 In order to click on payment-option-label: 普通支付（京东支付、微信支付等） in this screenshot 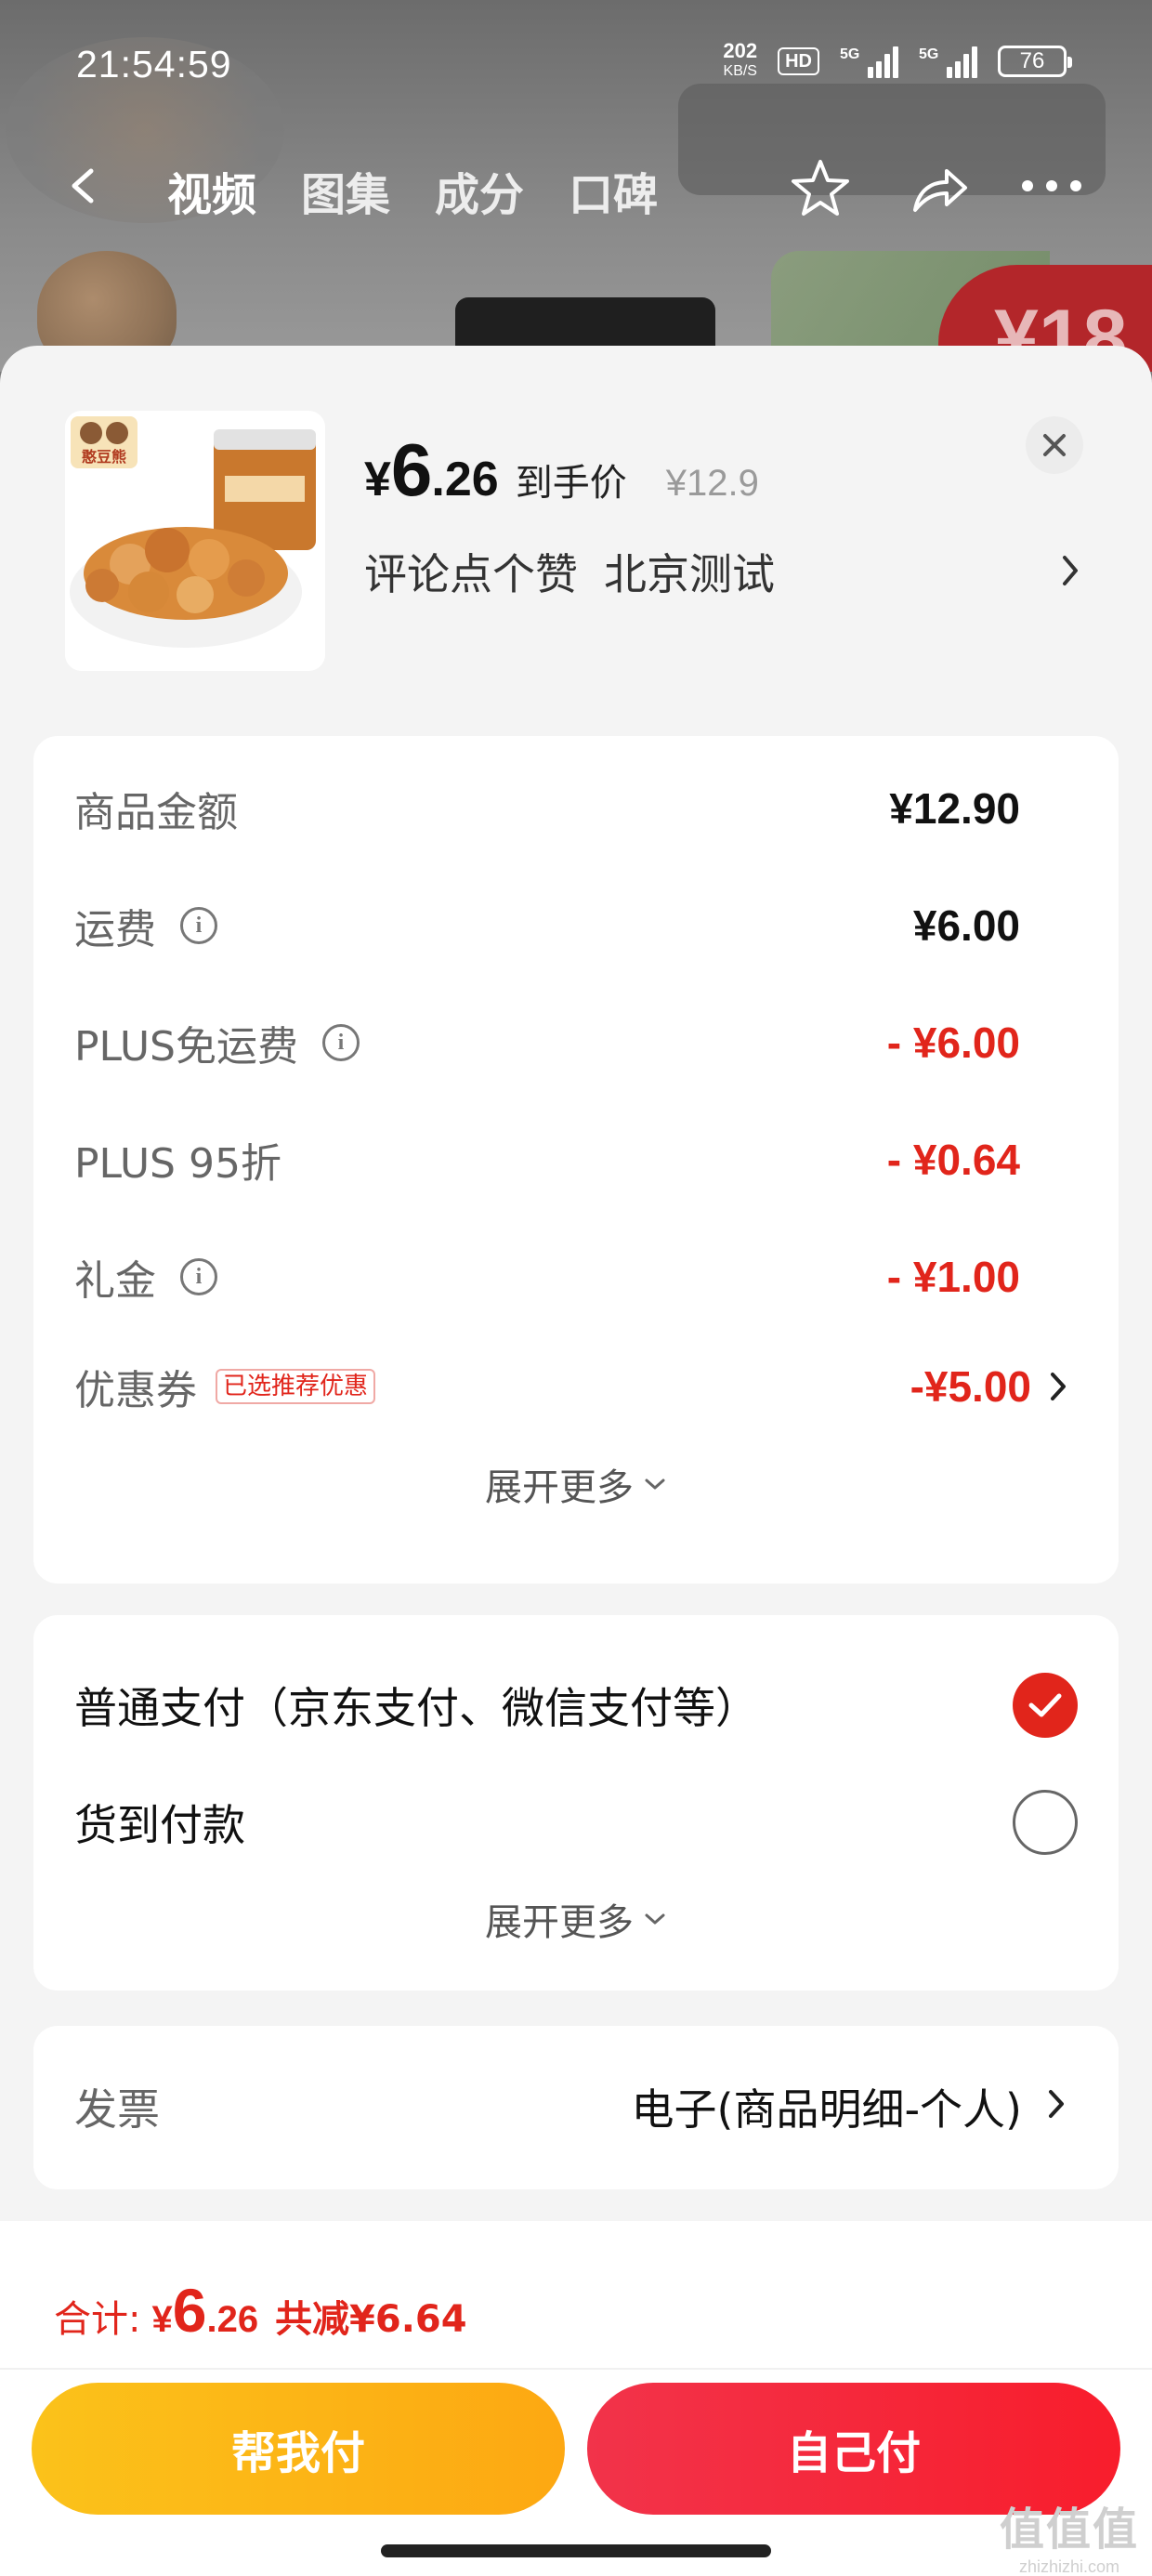, I will do `click(416, 1708)`.